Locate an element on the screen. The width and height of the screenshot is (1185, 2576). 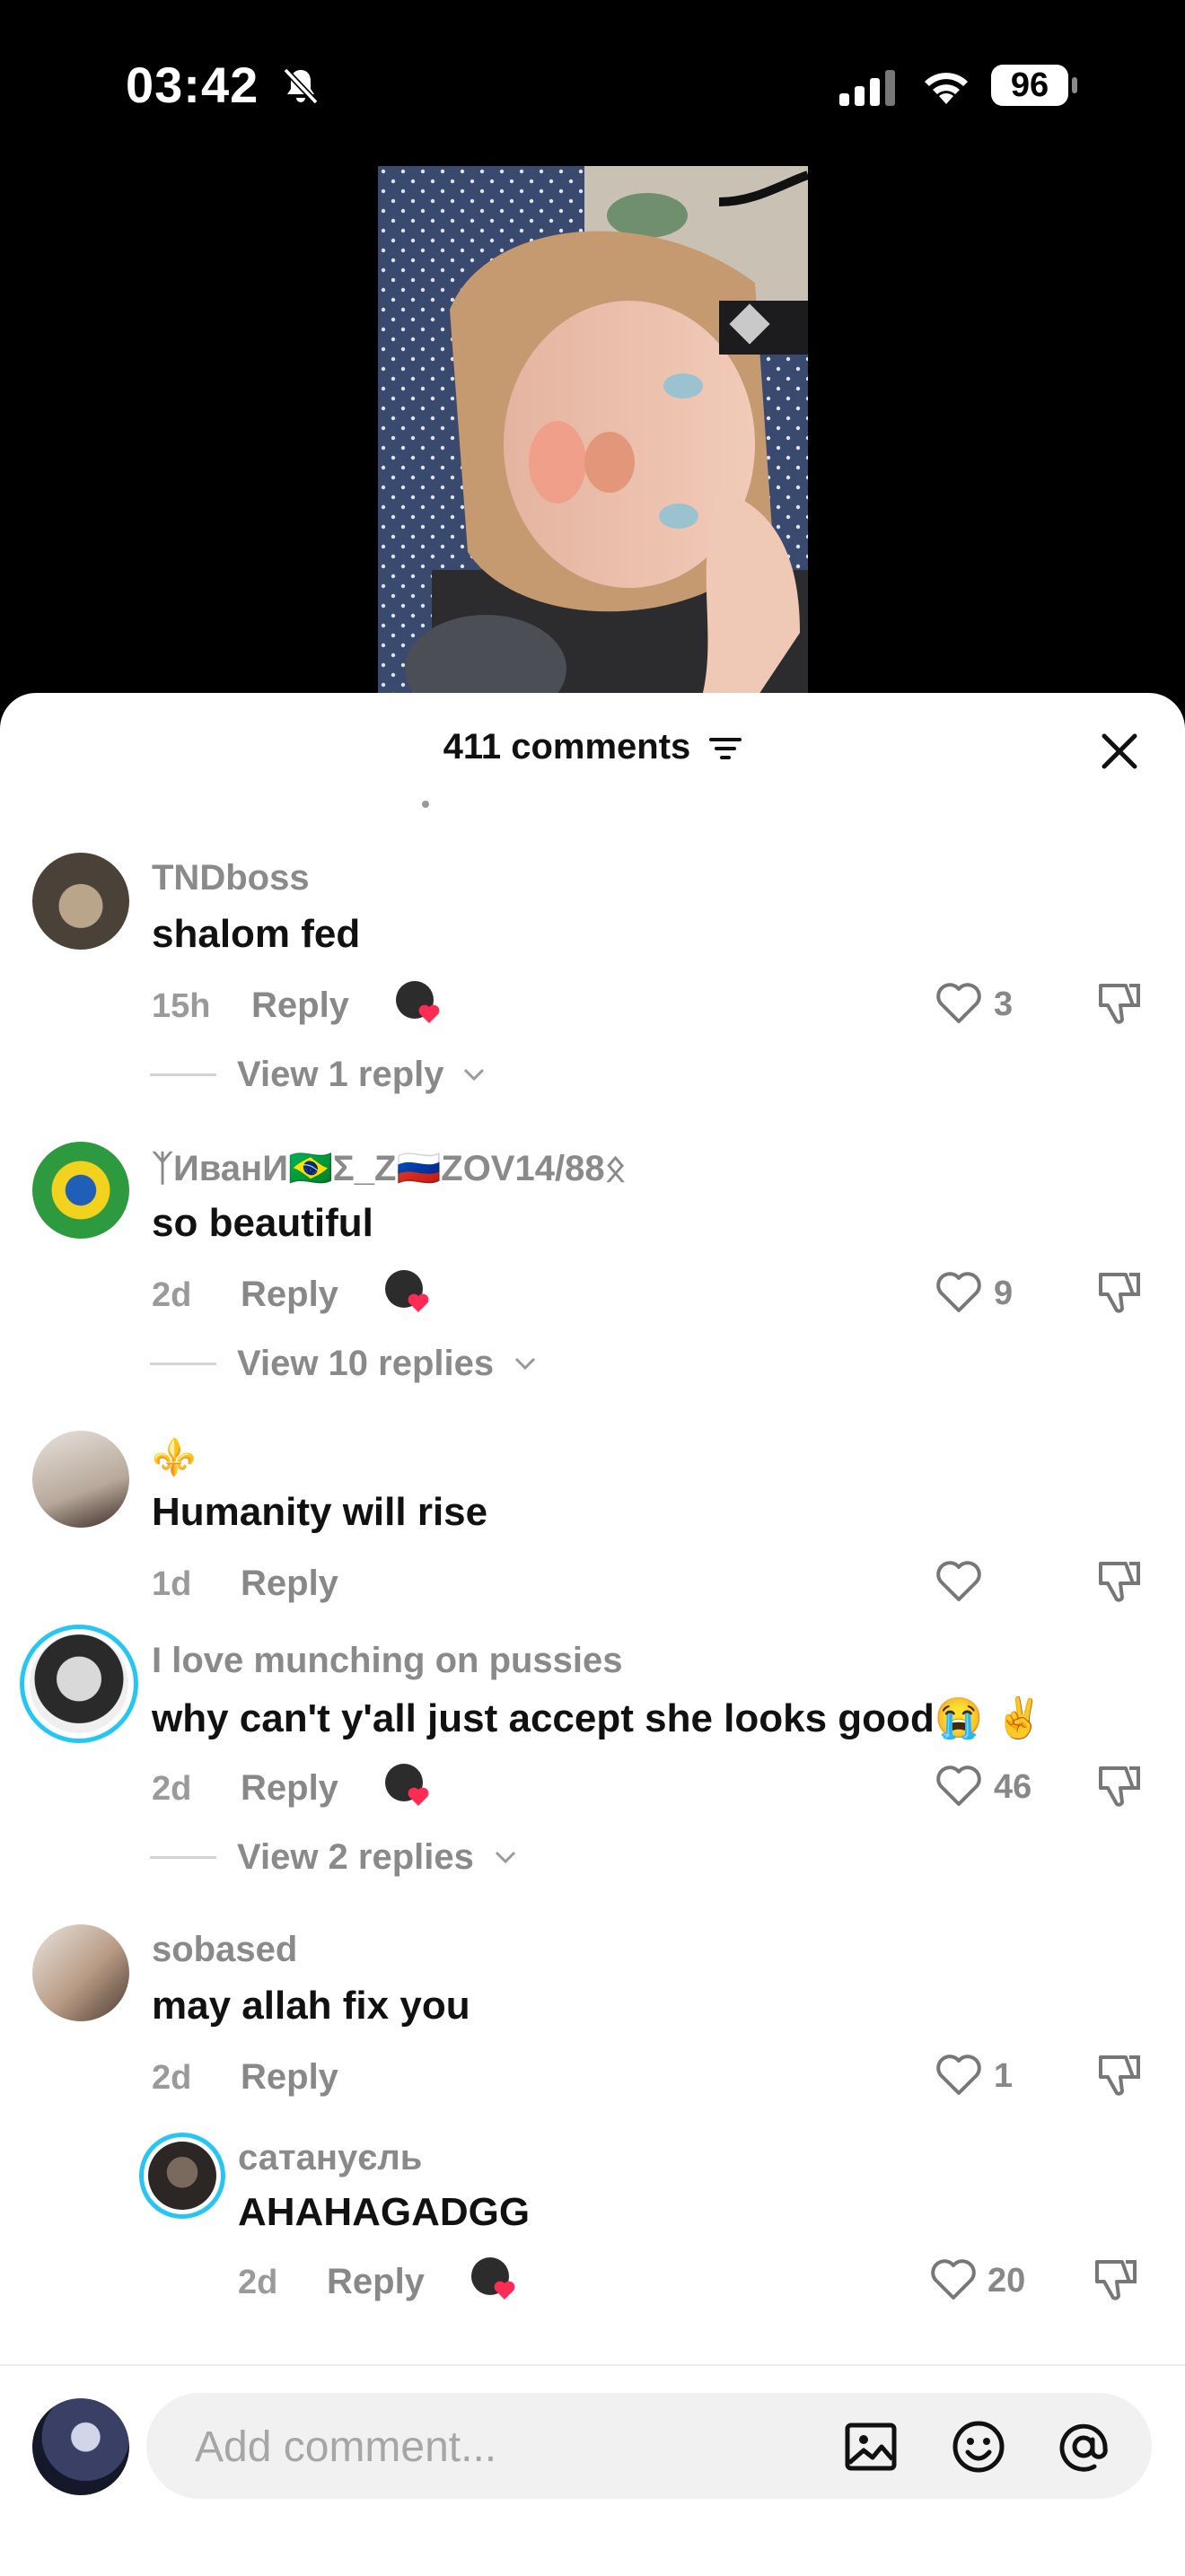
comment-text: may allah fix you is located at coordinates (311, 2006).